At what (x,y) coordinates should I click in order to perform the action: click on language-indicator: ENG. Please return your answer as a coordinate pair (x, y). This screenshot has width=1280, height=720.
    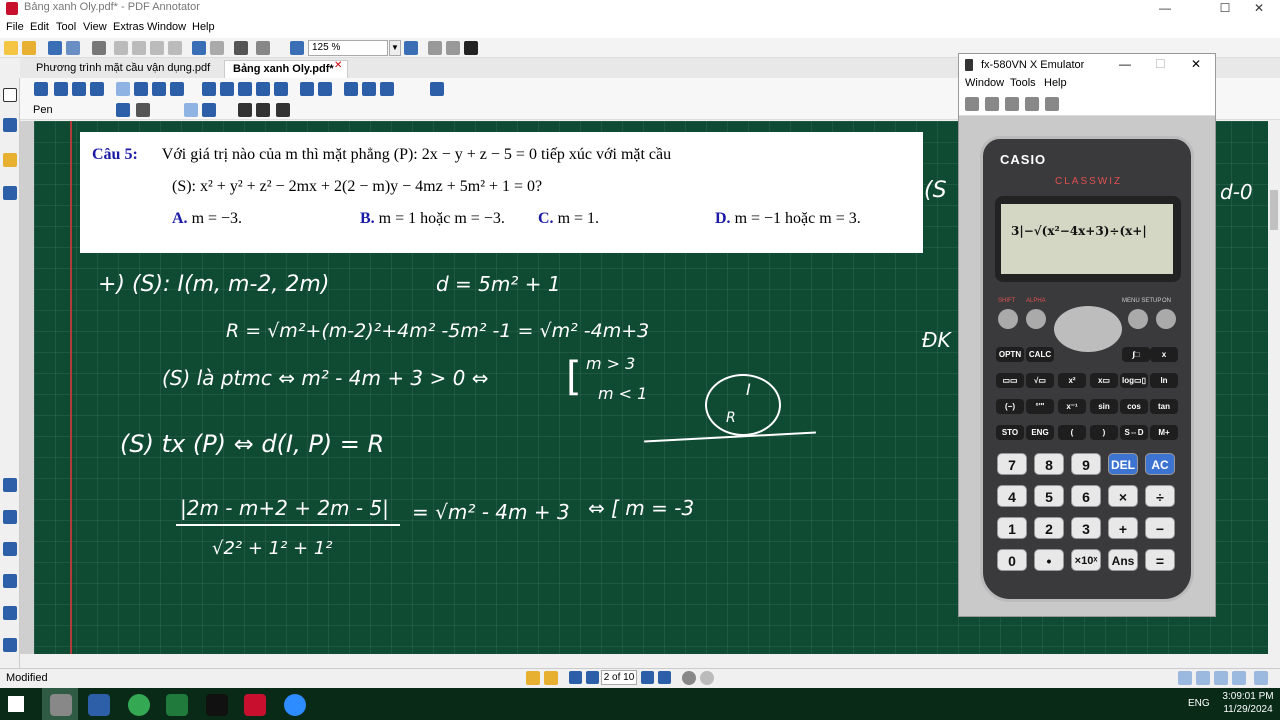
    Looking at the image, I should click on (1199, 703).